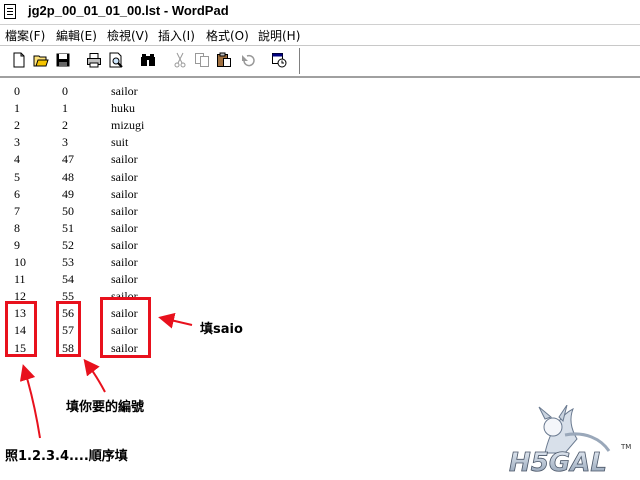 Image resolution: width=640 pixels, height=480 pixels. Describe the element at coordinates (94, 375) in the screenshot. I see `arrow-to-id-box` at that location.